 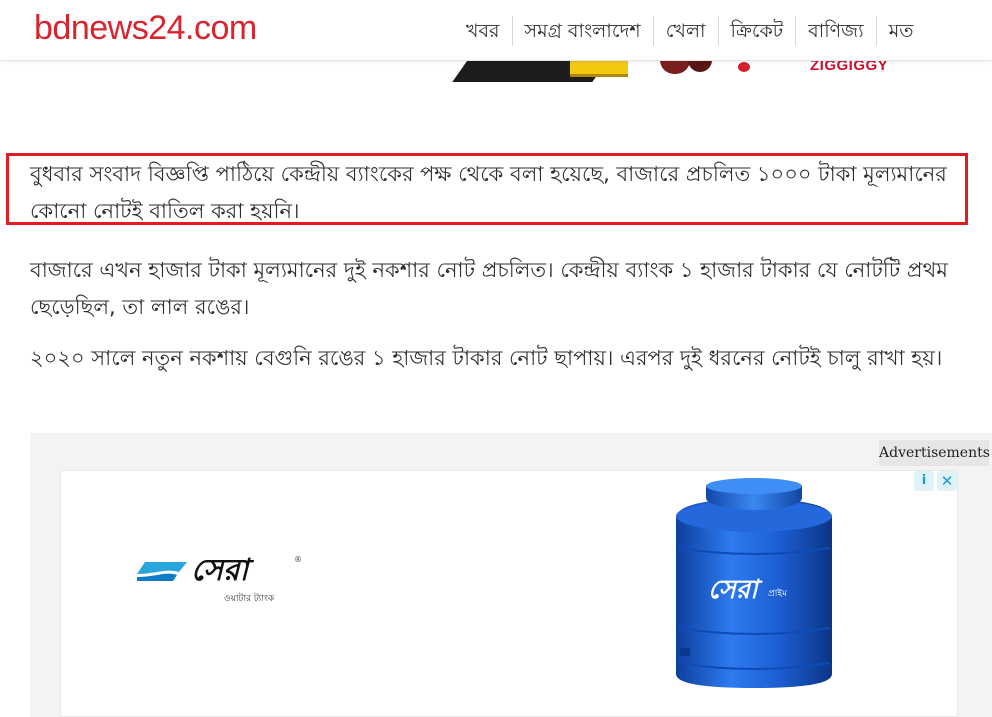 I want to click on ad-graphic-dot, so click(x=744, y=67).